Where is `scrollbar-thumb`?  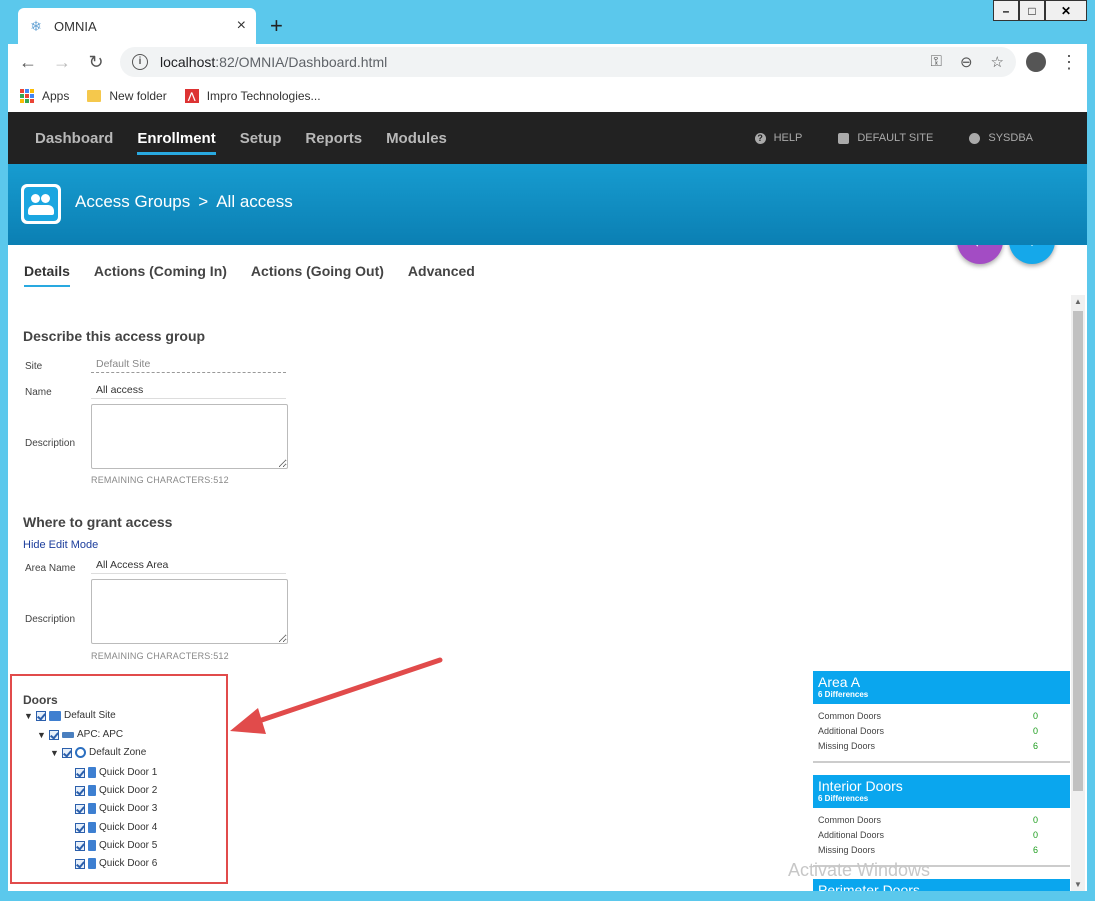
scrollbar-thumb is located at coordinates (1078, 551).